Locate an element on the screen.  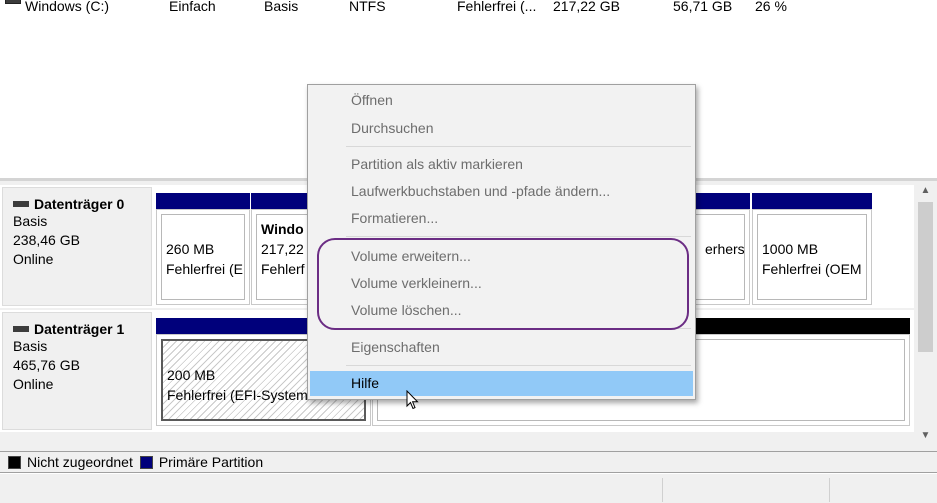
legend-label-primary: Primäre Partition is located at coordinates (211, 462).